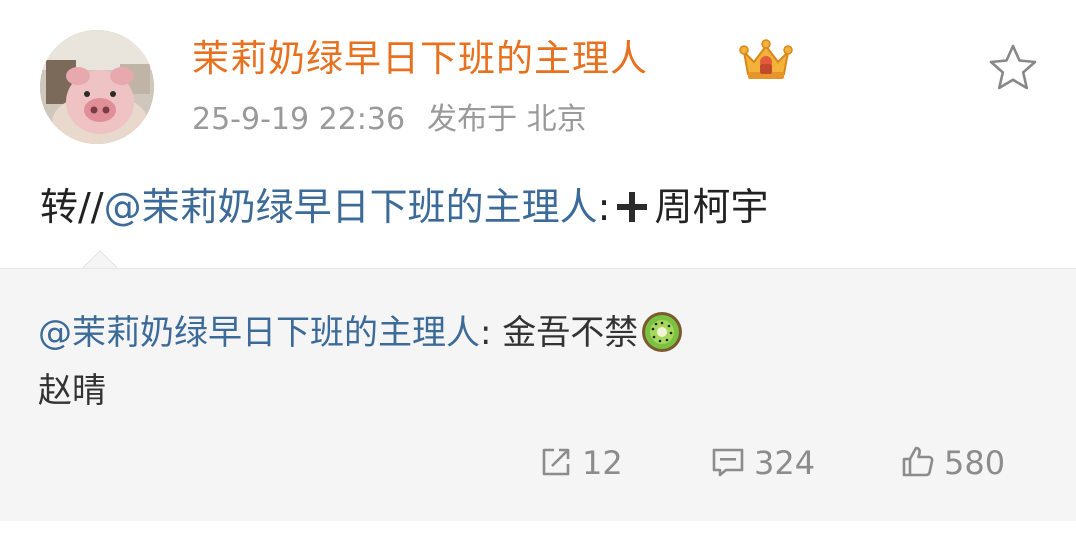 The height and width of the screenshot is (544, 1076). I want to click on quoted-text-line-1: @茉莉奶绿早日下班的主理人: 金吾不禁, so click(361, 333).